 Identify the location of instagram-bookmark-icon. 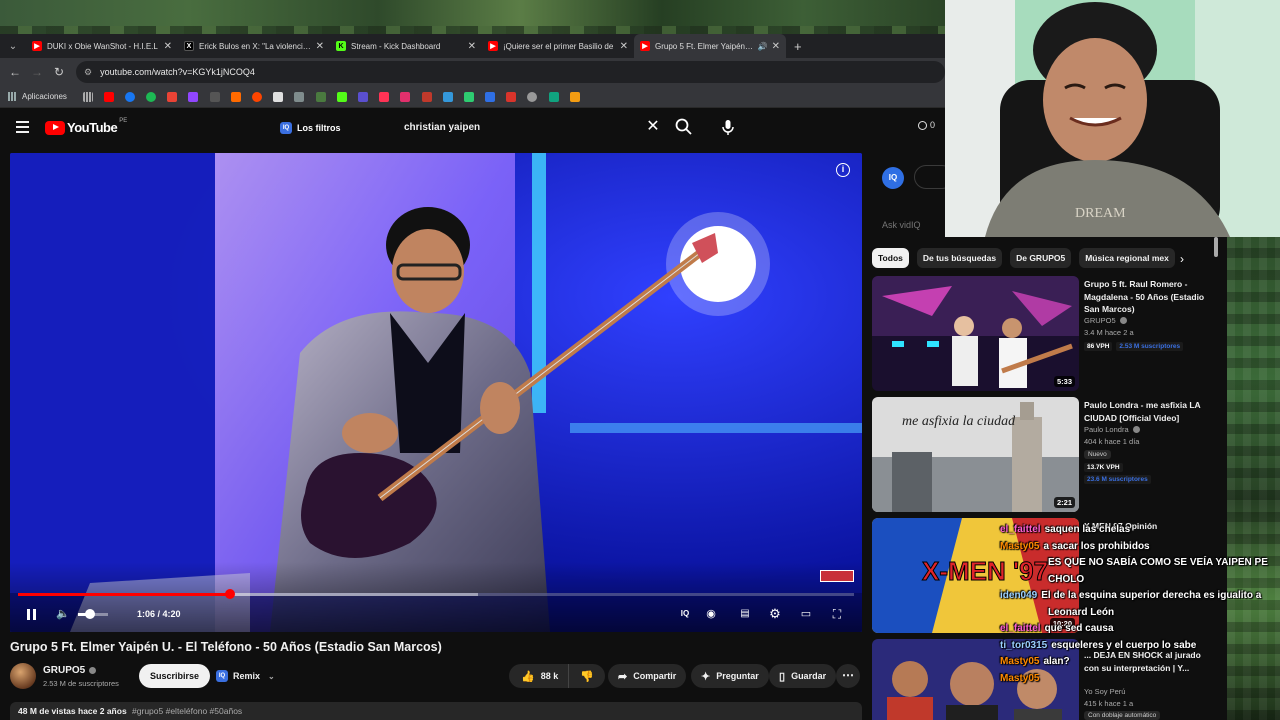
(405, 96).